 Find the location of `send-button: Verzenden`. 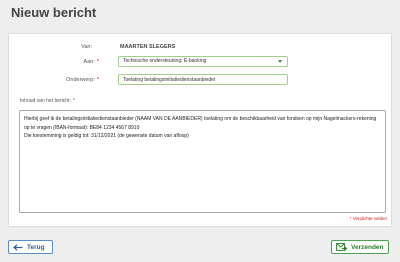

send-button: Verzenden is located at coordinates (360, 247).